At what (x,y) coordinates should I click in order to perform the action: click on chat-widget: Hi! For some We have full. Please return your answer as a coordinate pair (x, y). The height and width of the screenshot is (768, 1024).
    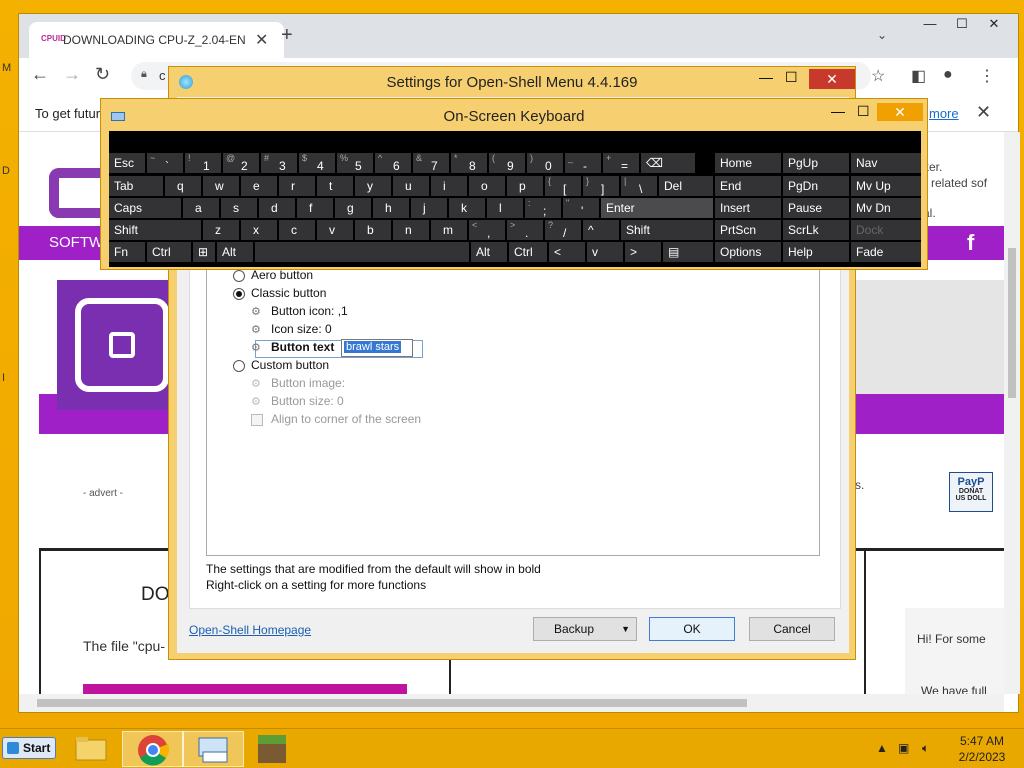
    Looking at the image, I should click on (954, 651).